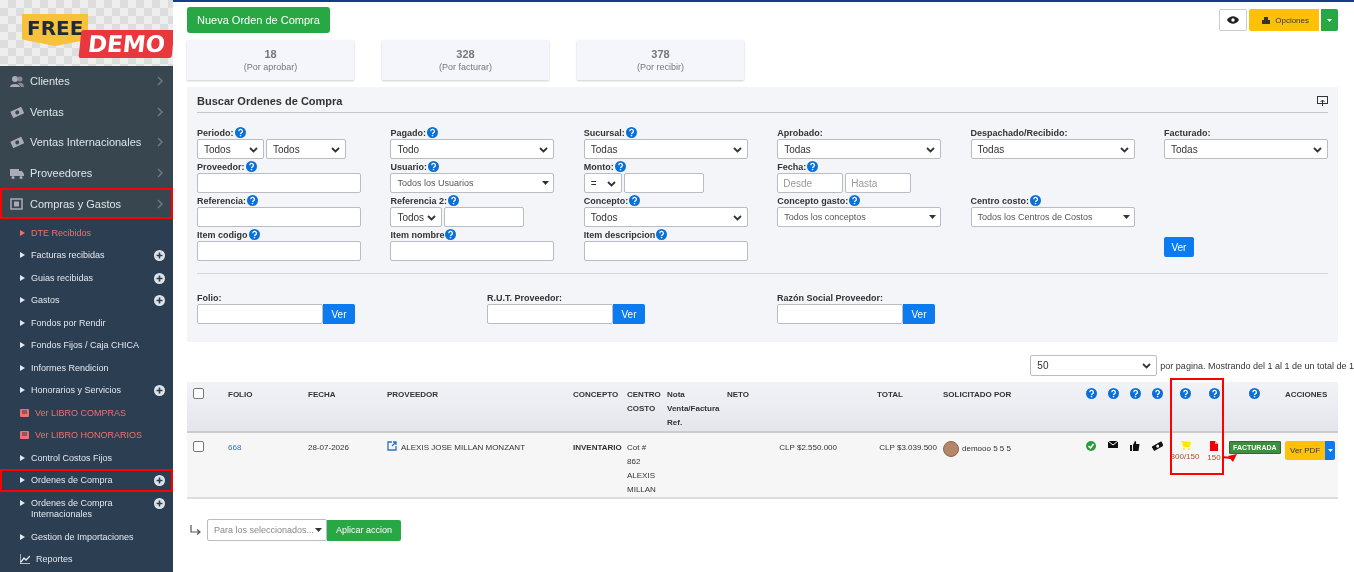  What do you see at coordinates (235, 447) in the screenshot?
I see `folio-link: 668` at bounding box center [235, 447].